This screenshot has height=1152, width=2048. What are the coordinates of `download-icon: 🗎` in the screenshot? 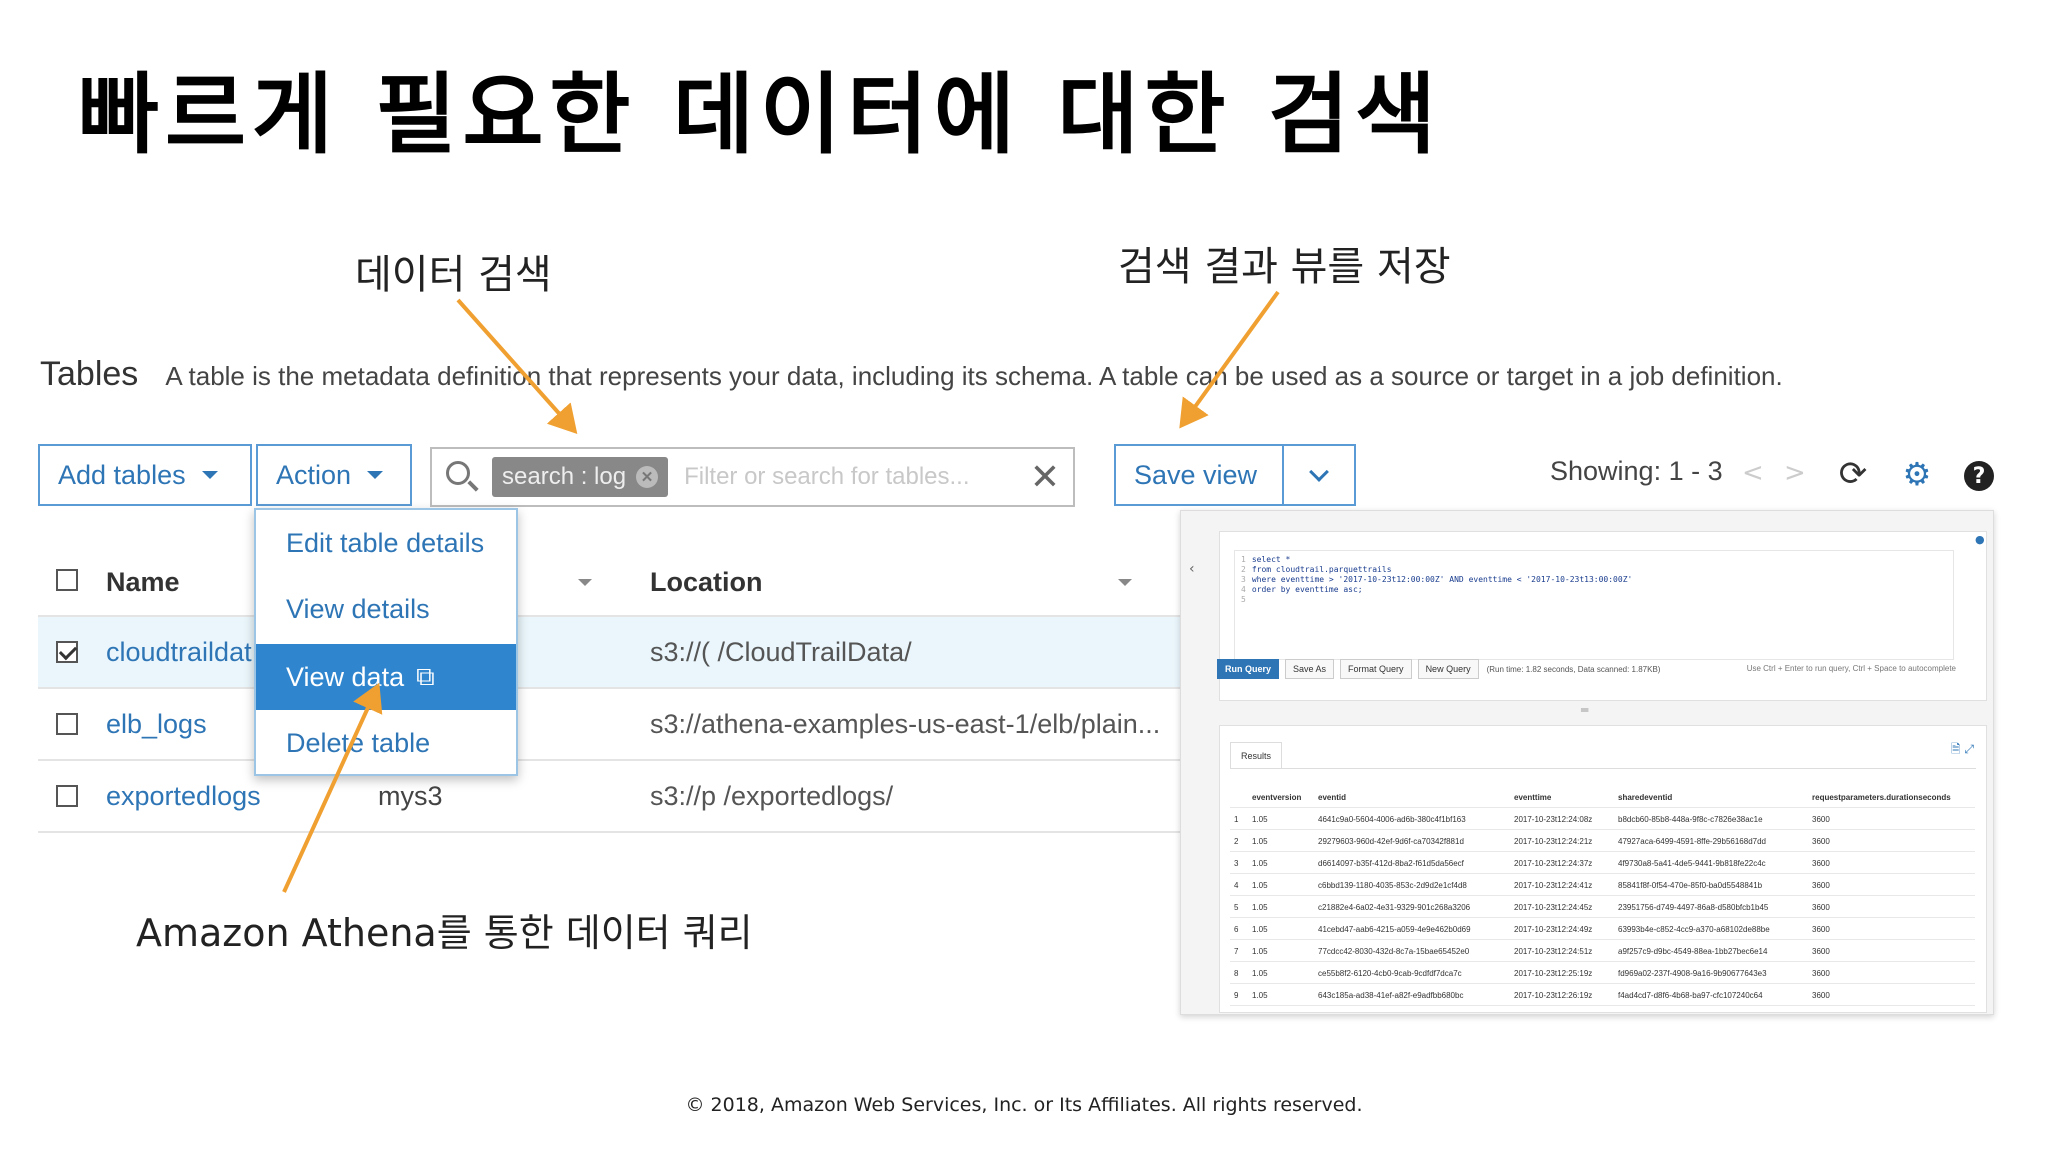 It's located at (1956, 749).